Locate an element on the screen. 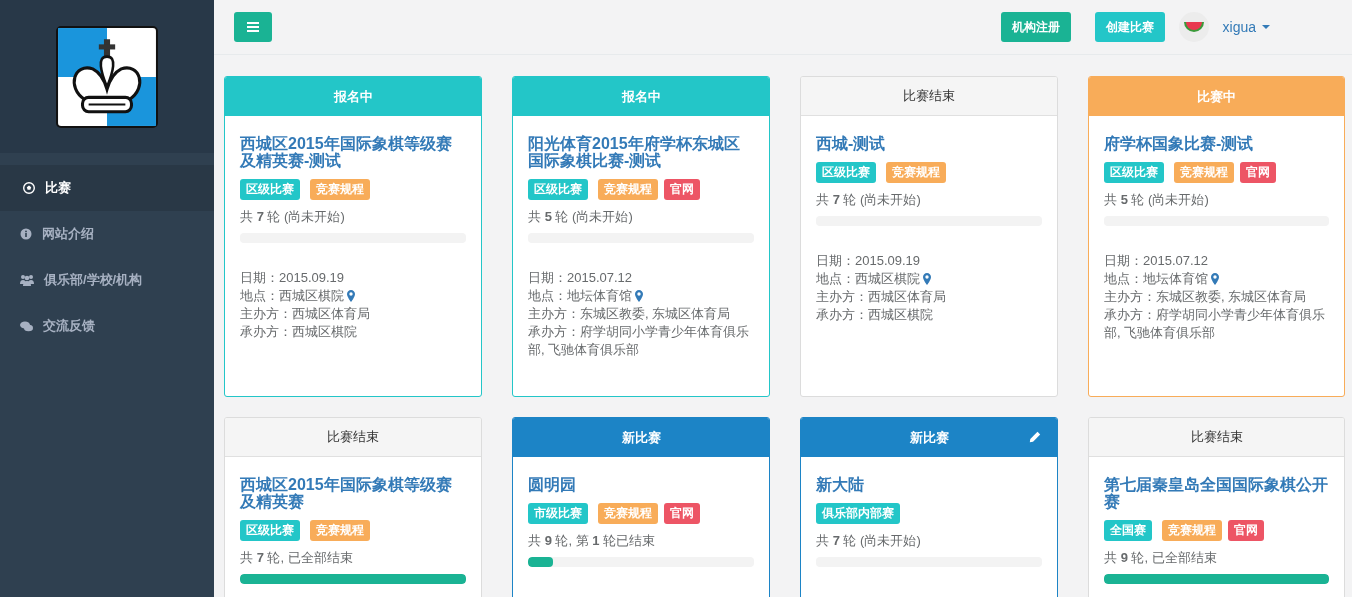 The height and width of the screenshot is (597, 1352). sidebar-item: 比赛 is located at coordinates (107, 188).